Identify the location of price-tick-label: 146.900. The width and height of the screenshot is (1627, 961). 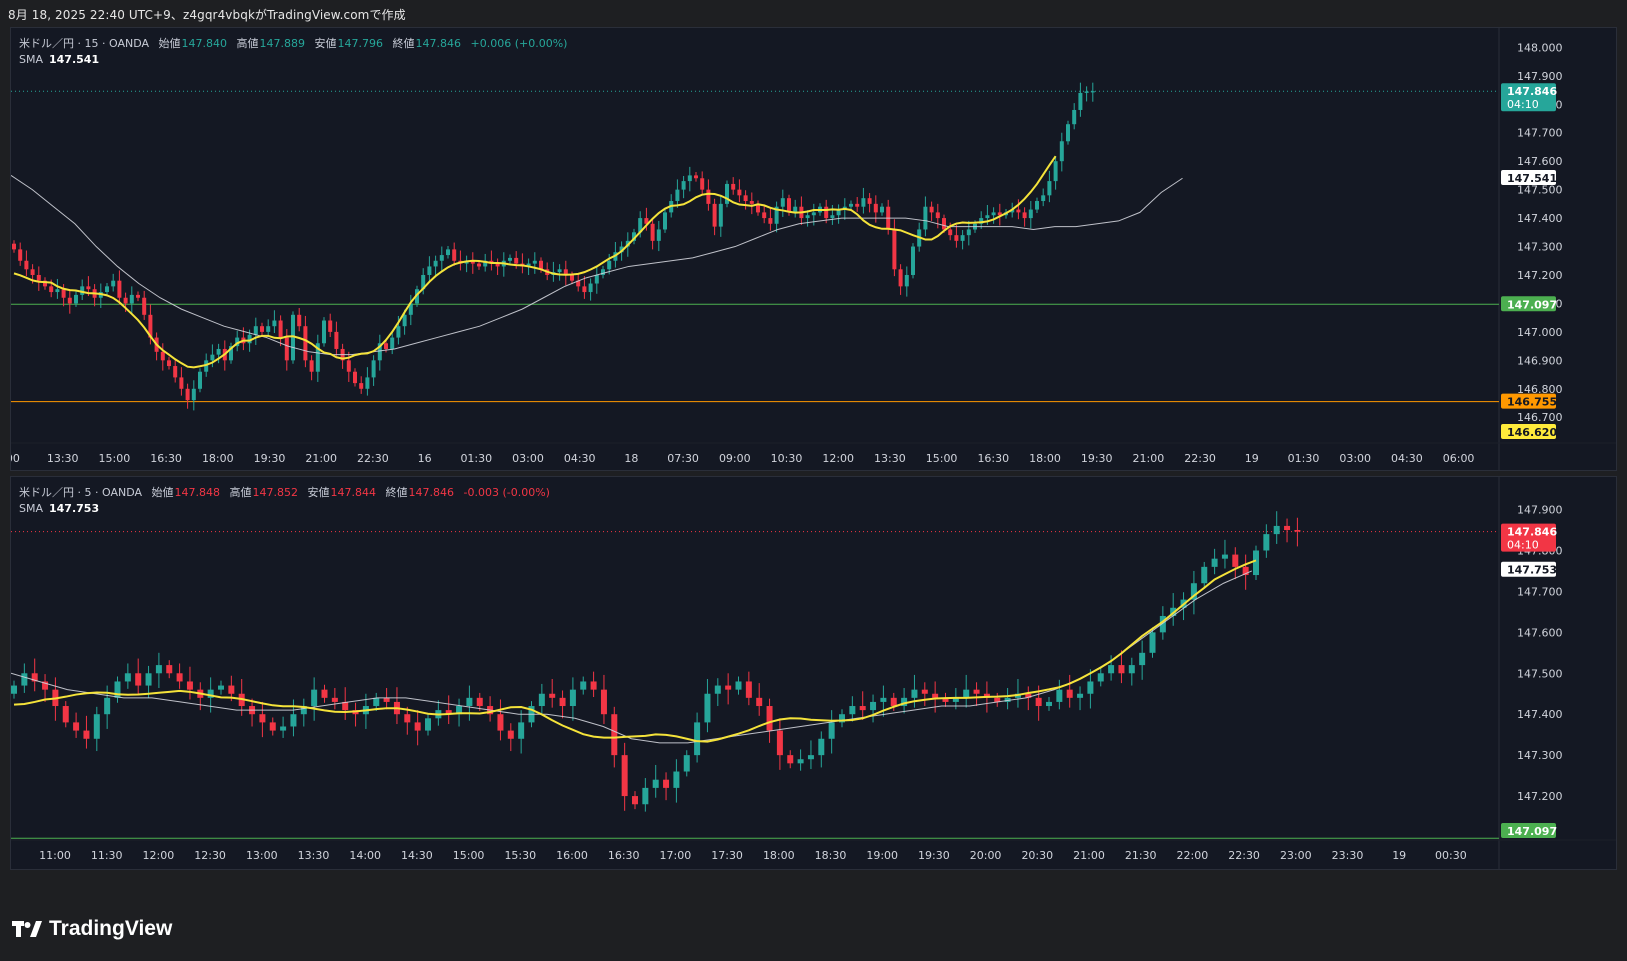
(1540, 360).